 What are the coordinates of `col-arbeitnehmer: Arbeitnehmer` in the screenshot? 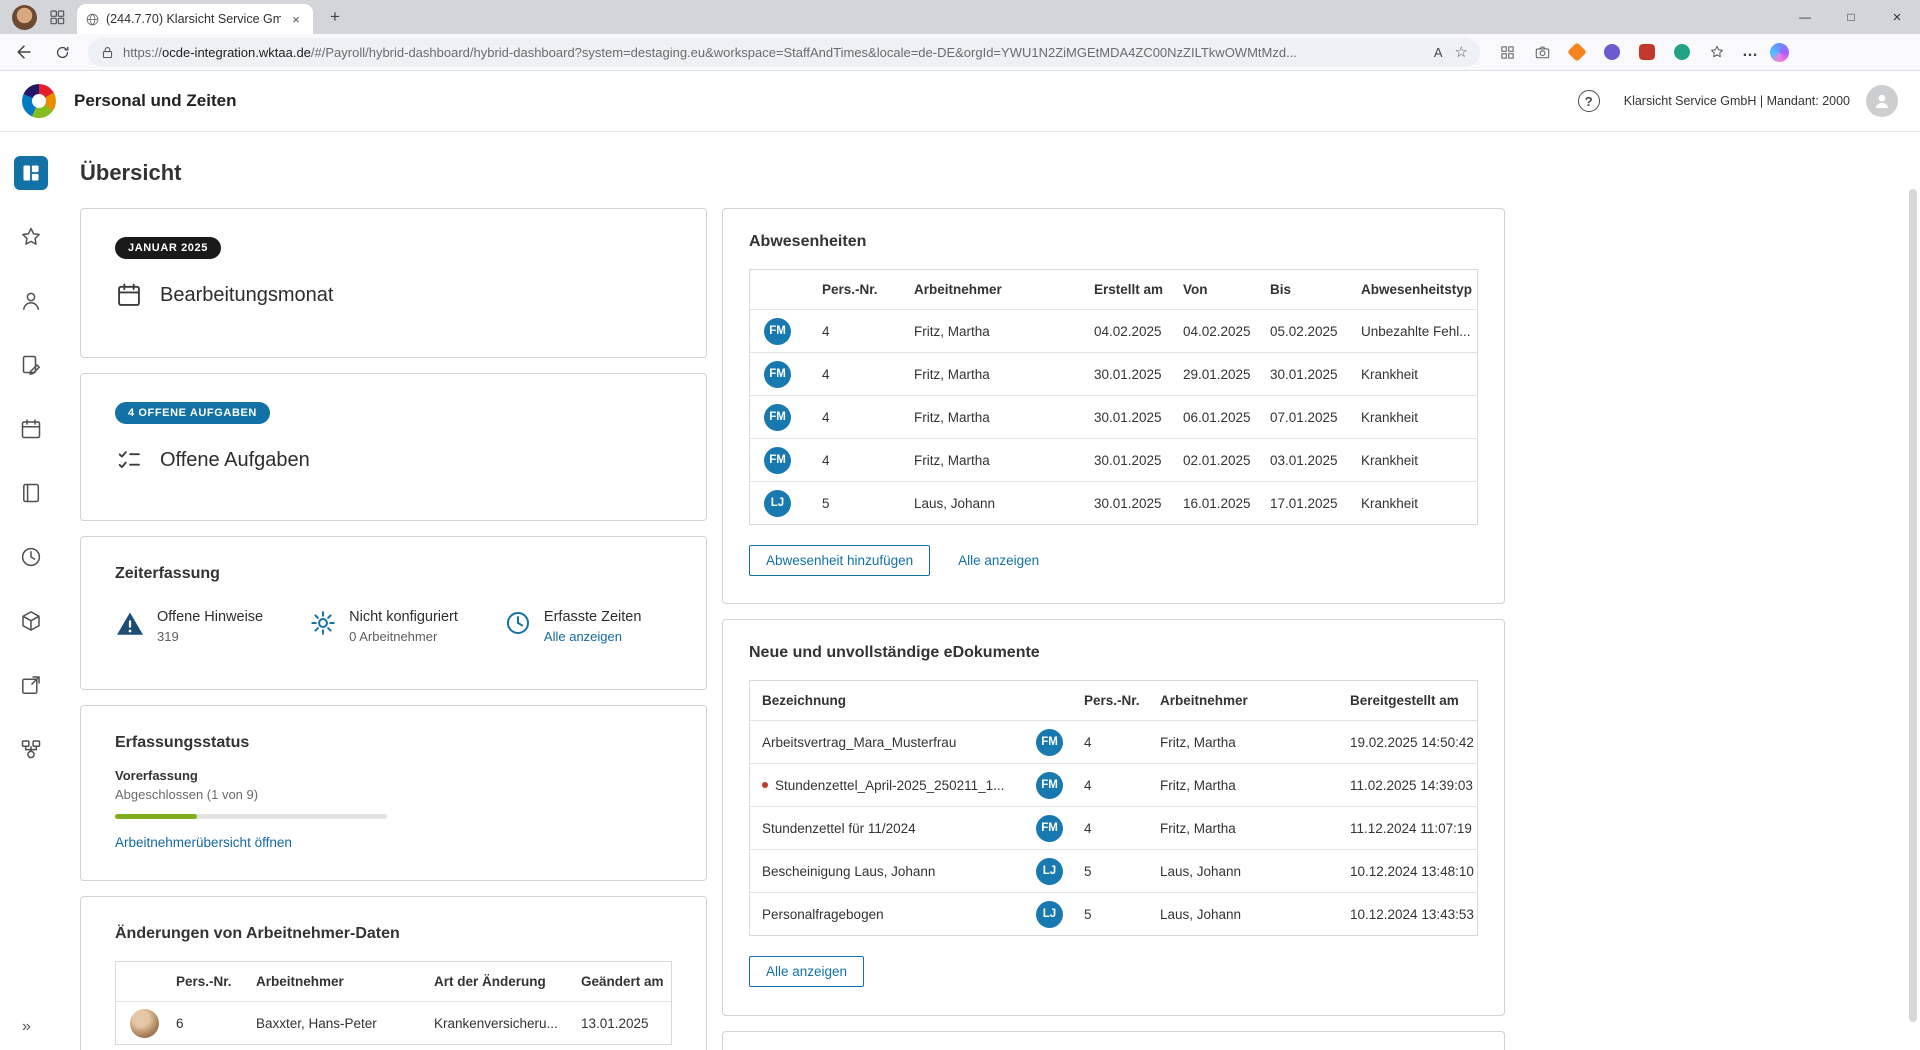 It's located at (1204, 700).